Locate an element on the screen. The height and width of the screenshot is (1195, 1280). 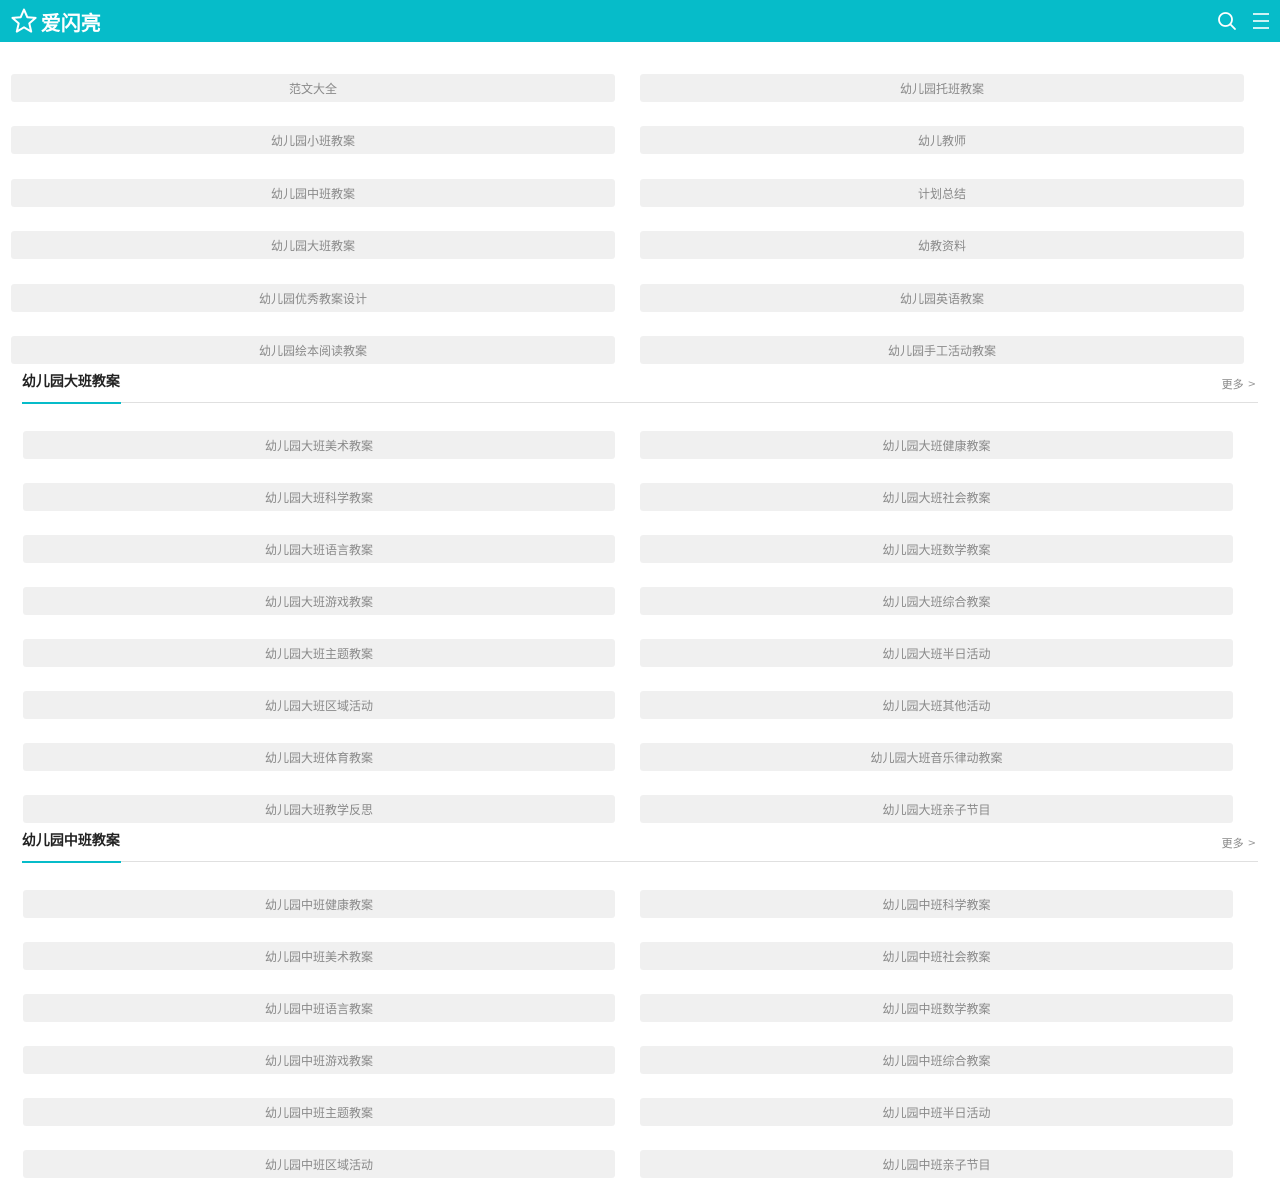
list-item: 幼儿园大班其他活动 is located at coordinates (936, 705).